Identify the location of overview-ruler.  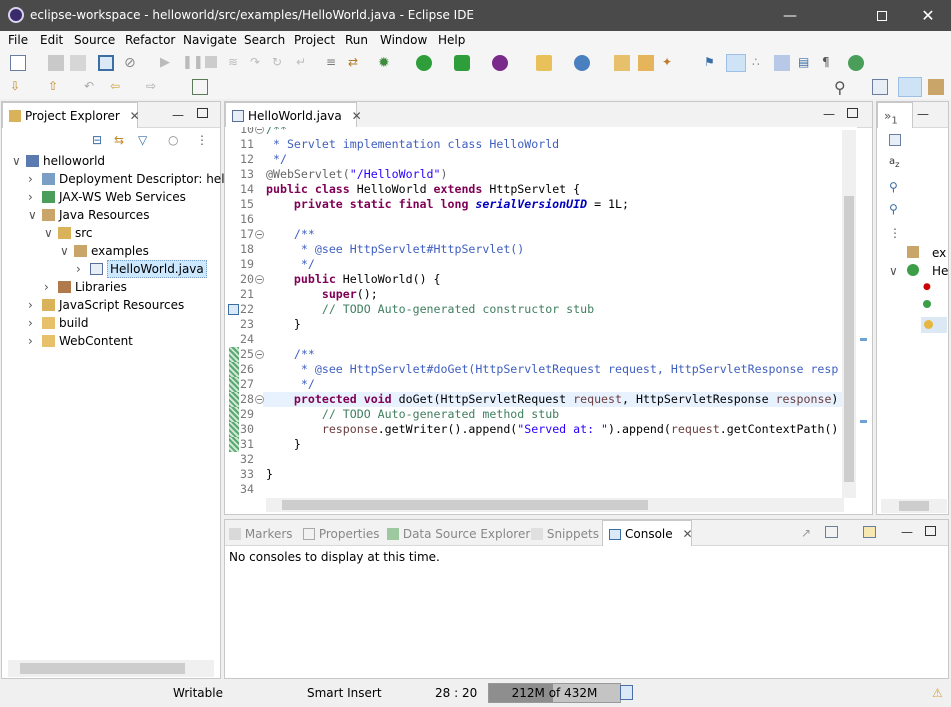
(864, 314).